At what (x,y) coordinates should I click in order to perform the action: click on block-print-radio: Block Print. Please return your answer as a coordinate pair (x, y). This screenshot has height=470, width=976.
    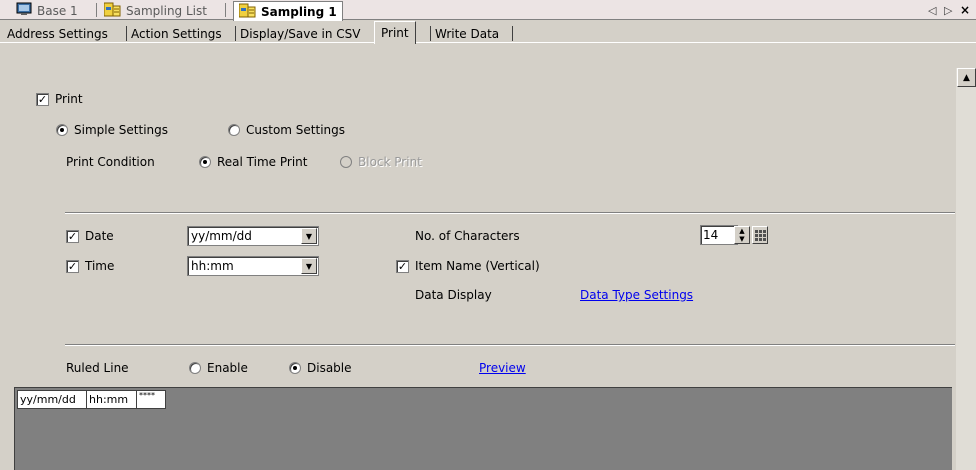
    Looking at the image, I should click on (381, 162).